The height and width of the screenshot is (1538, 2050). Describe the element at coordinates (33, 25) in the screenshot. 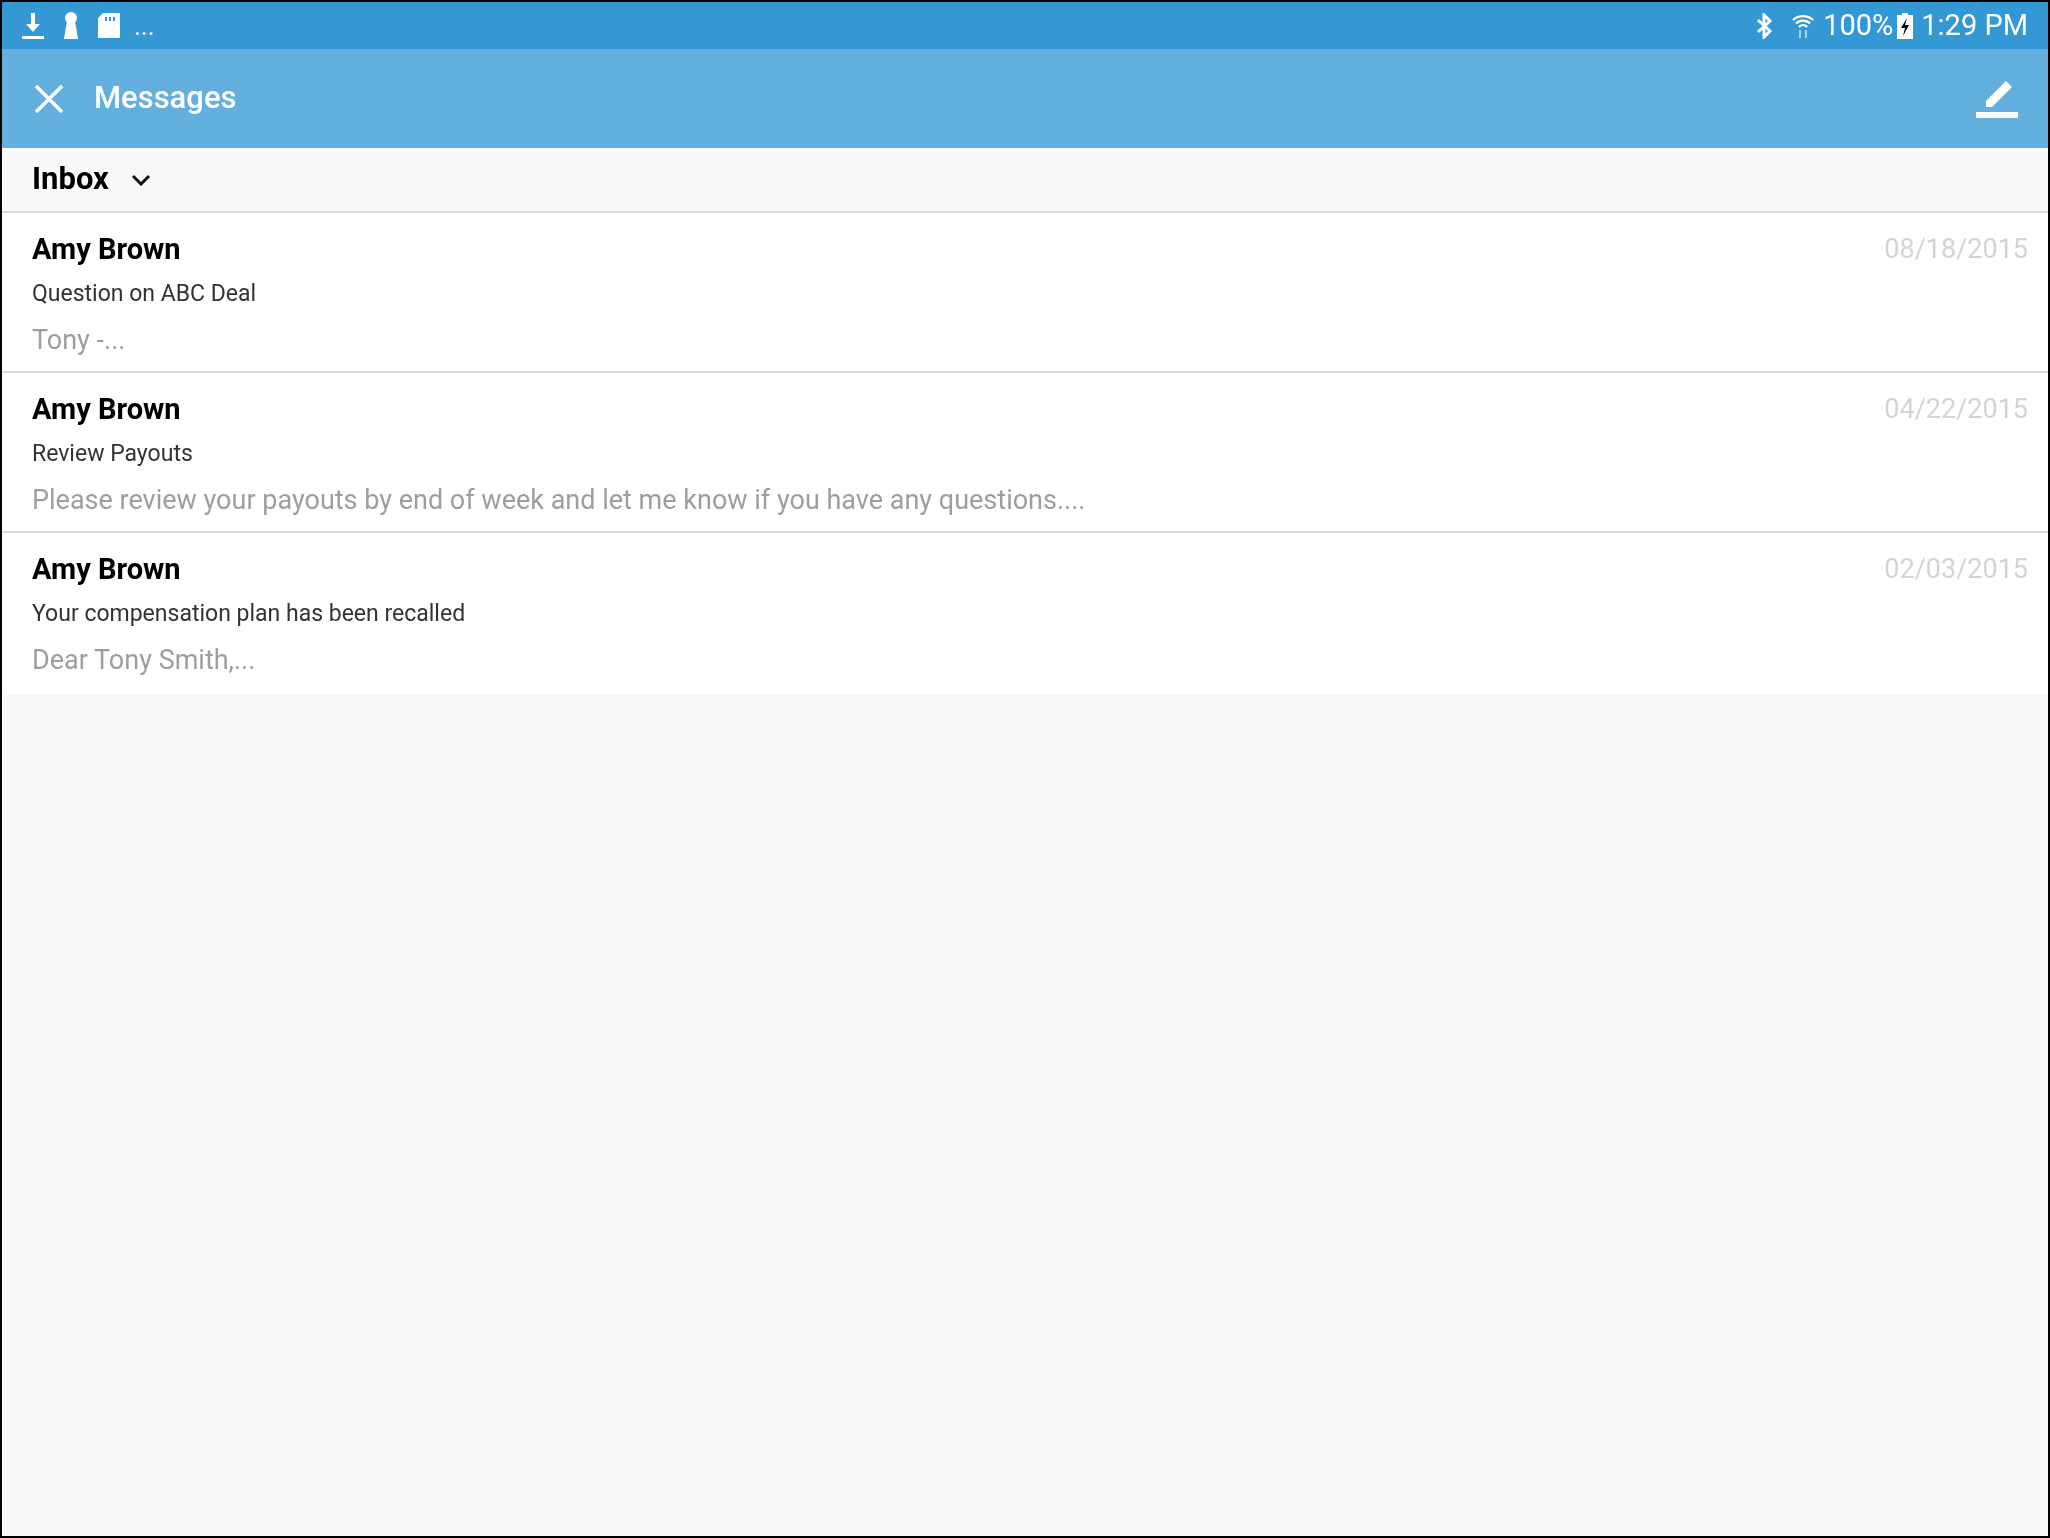

I see `download-icon` at that location.